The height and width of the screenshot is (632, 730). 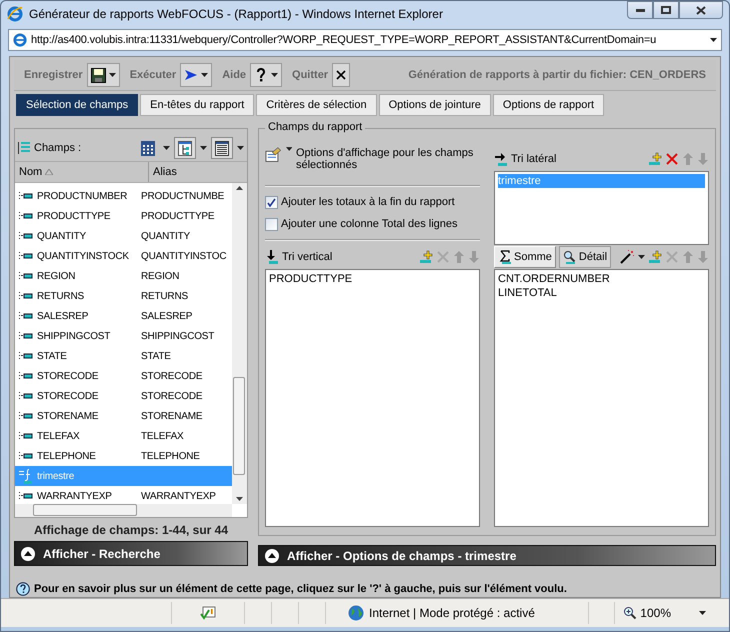 I want to click on checkbox-label: Ajouter les totaux à la fin du rapport, so click(x=368, y=202).